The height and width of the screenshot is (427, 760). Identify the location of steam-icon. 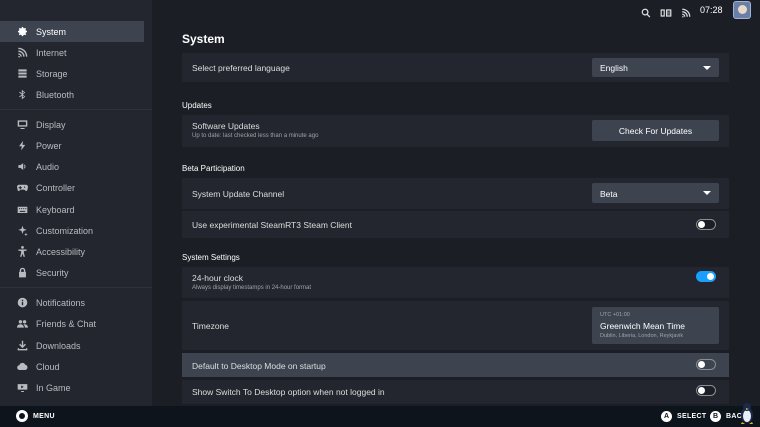
(22, 416).